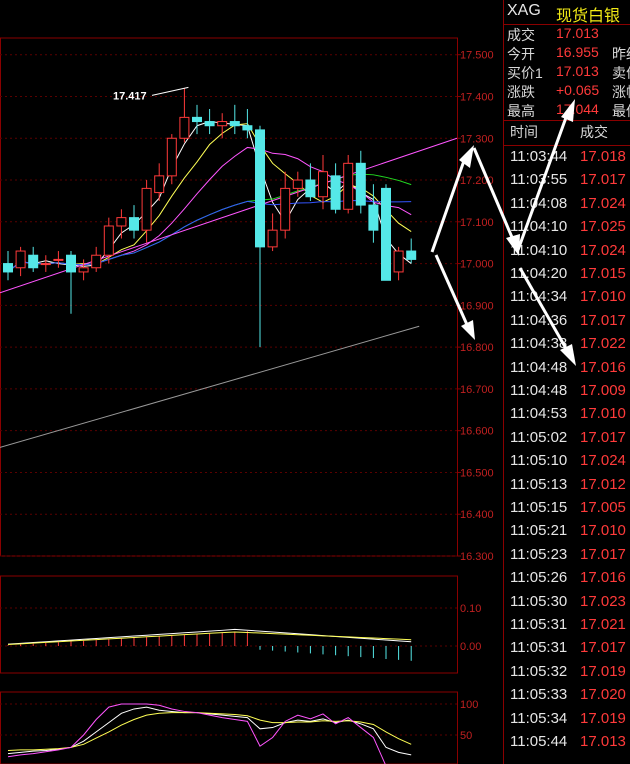  Describe the element at coordinates (539, 695) in the screenshot. I see `tick-time: 11:05:33` at that location.